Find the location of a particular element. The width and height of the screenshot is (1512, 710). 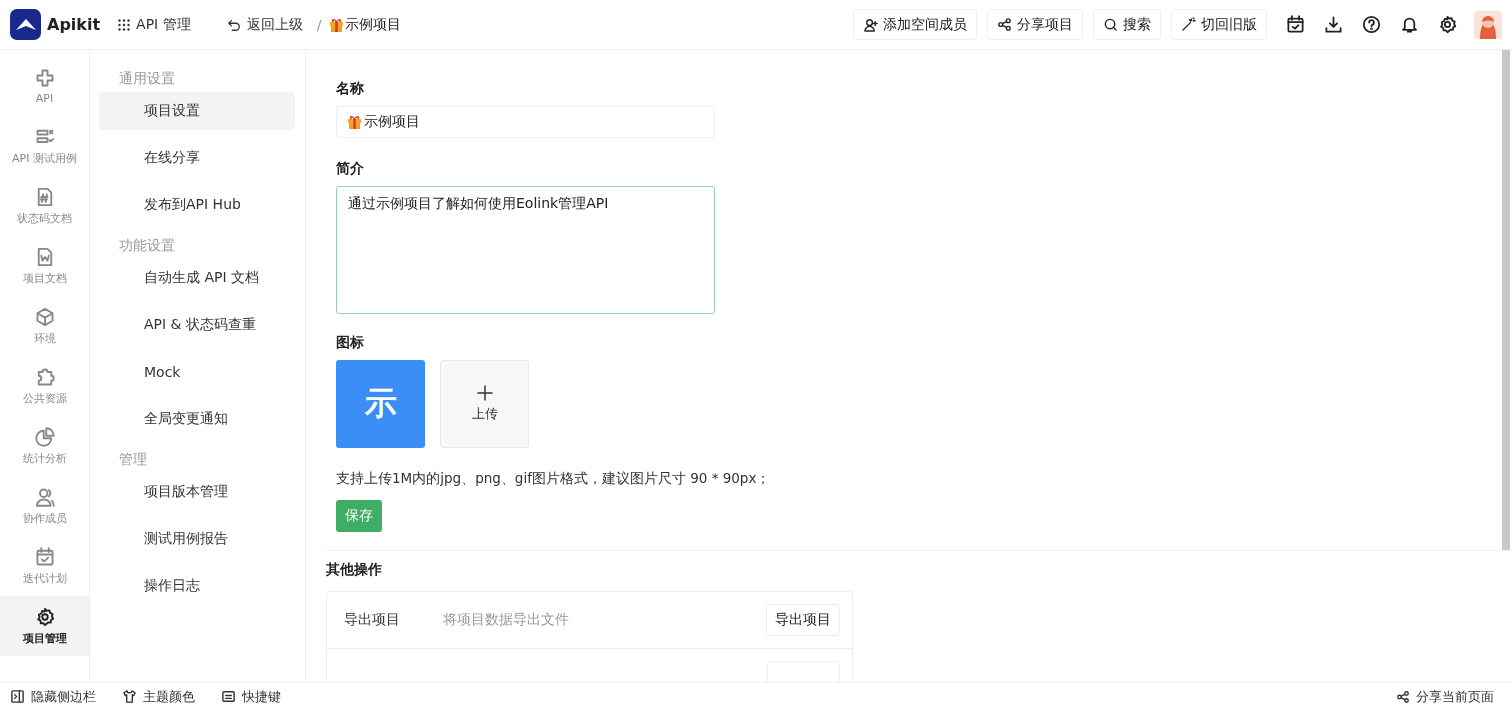

header-button: 添加空间成员 is located at coordinates (915, 24).